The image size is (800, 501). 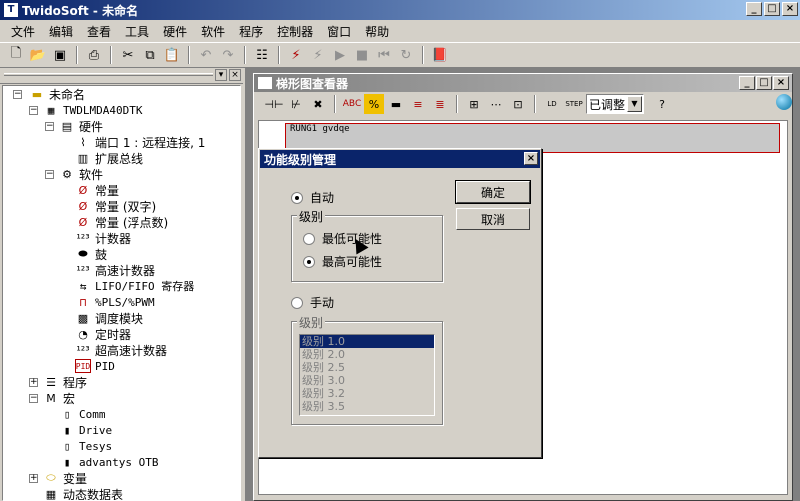 I want to click on dialog-close-button: ×, so click(x=531, y=158).